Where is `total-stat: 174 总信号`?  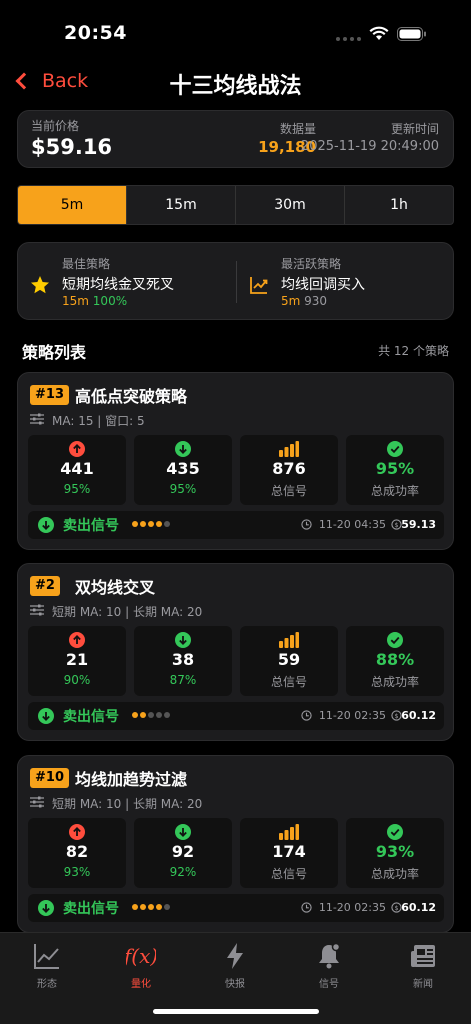
total-stat: 174 总信号 is located at coordinates (289, 853).